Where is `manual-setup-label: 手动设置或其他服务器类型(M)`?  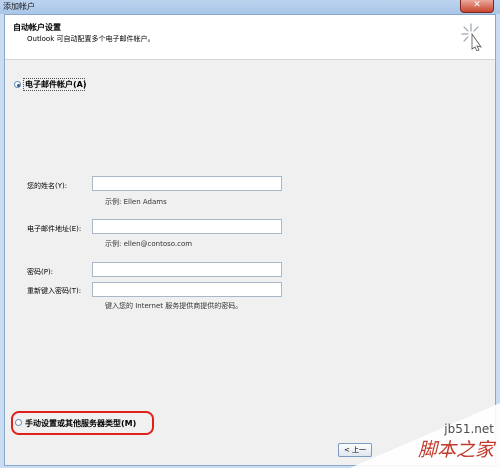
manual-setup-label: 手动设置或其他服务器类型(M) is located at coordinates (80, 423).